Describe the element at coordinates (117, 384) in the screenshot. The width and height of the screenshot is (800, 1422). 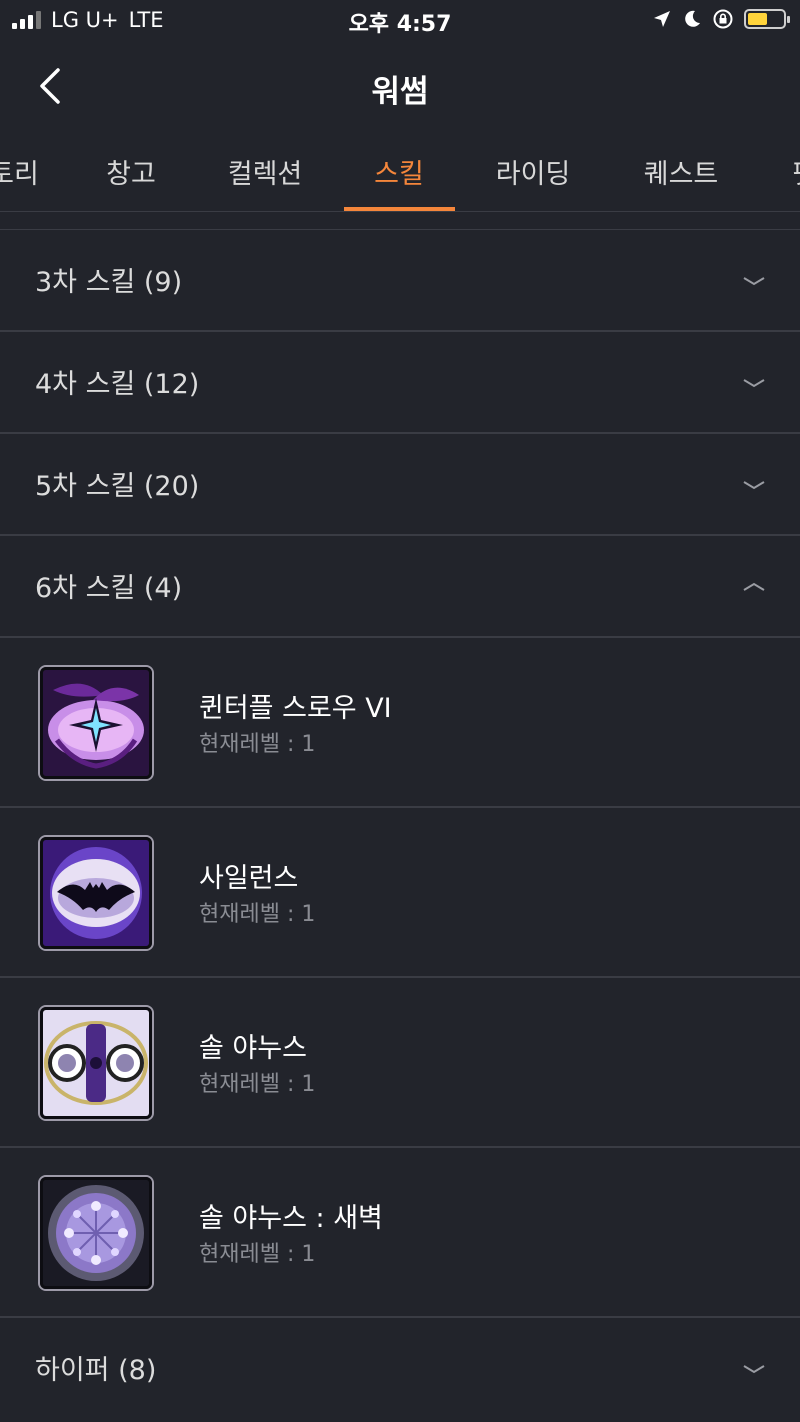
I see `section-label: 4차 스킬 (12)` at that location.